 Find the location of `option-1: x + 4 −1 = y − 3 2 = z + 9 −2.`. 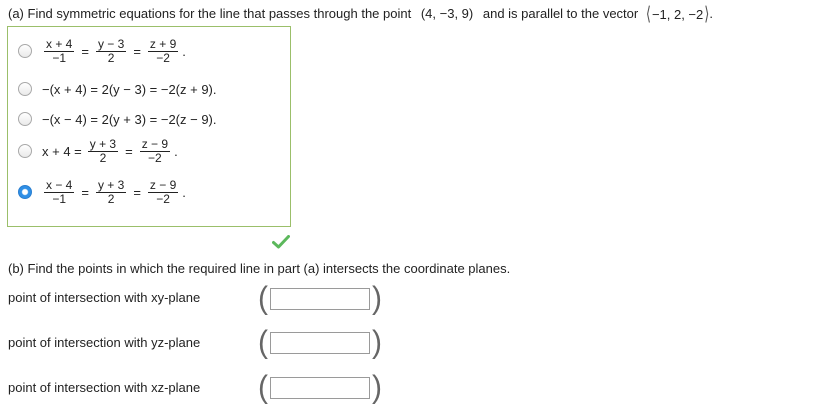

option-1: x + 4 −1 = y − 3 2 = z + 9 −2. is located at coordinates (102, 51).